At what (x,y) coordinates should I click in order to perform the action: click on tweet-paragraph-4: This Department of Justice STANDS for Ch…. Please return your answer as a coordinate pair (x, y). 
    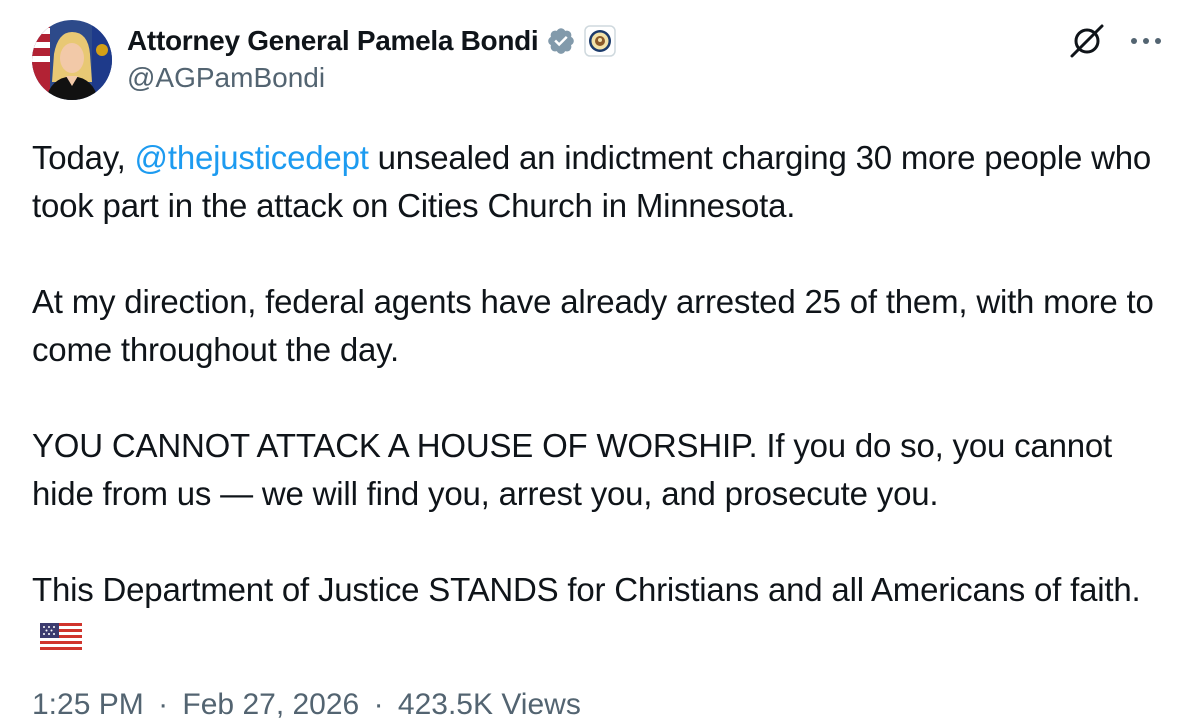
    Looking at the image, I should click on (597, 616).